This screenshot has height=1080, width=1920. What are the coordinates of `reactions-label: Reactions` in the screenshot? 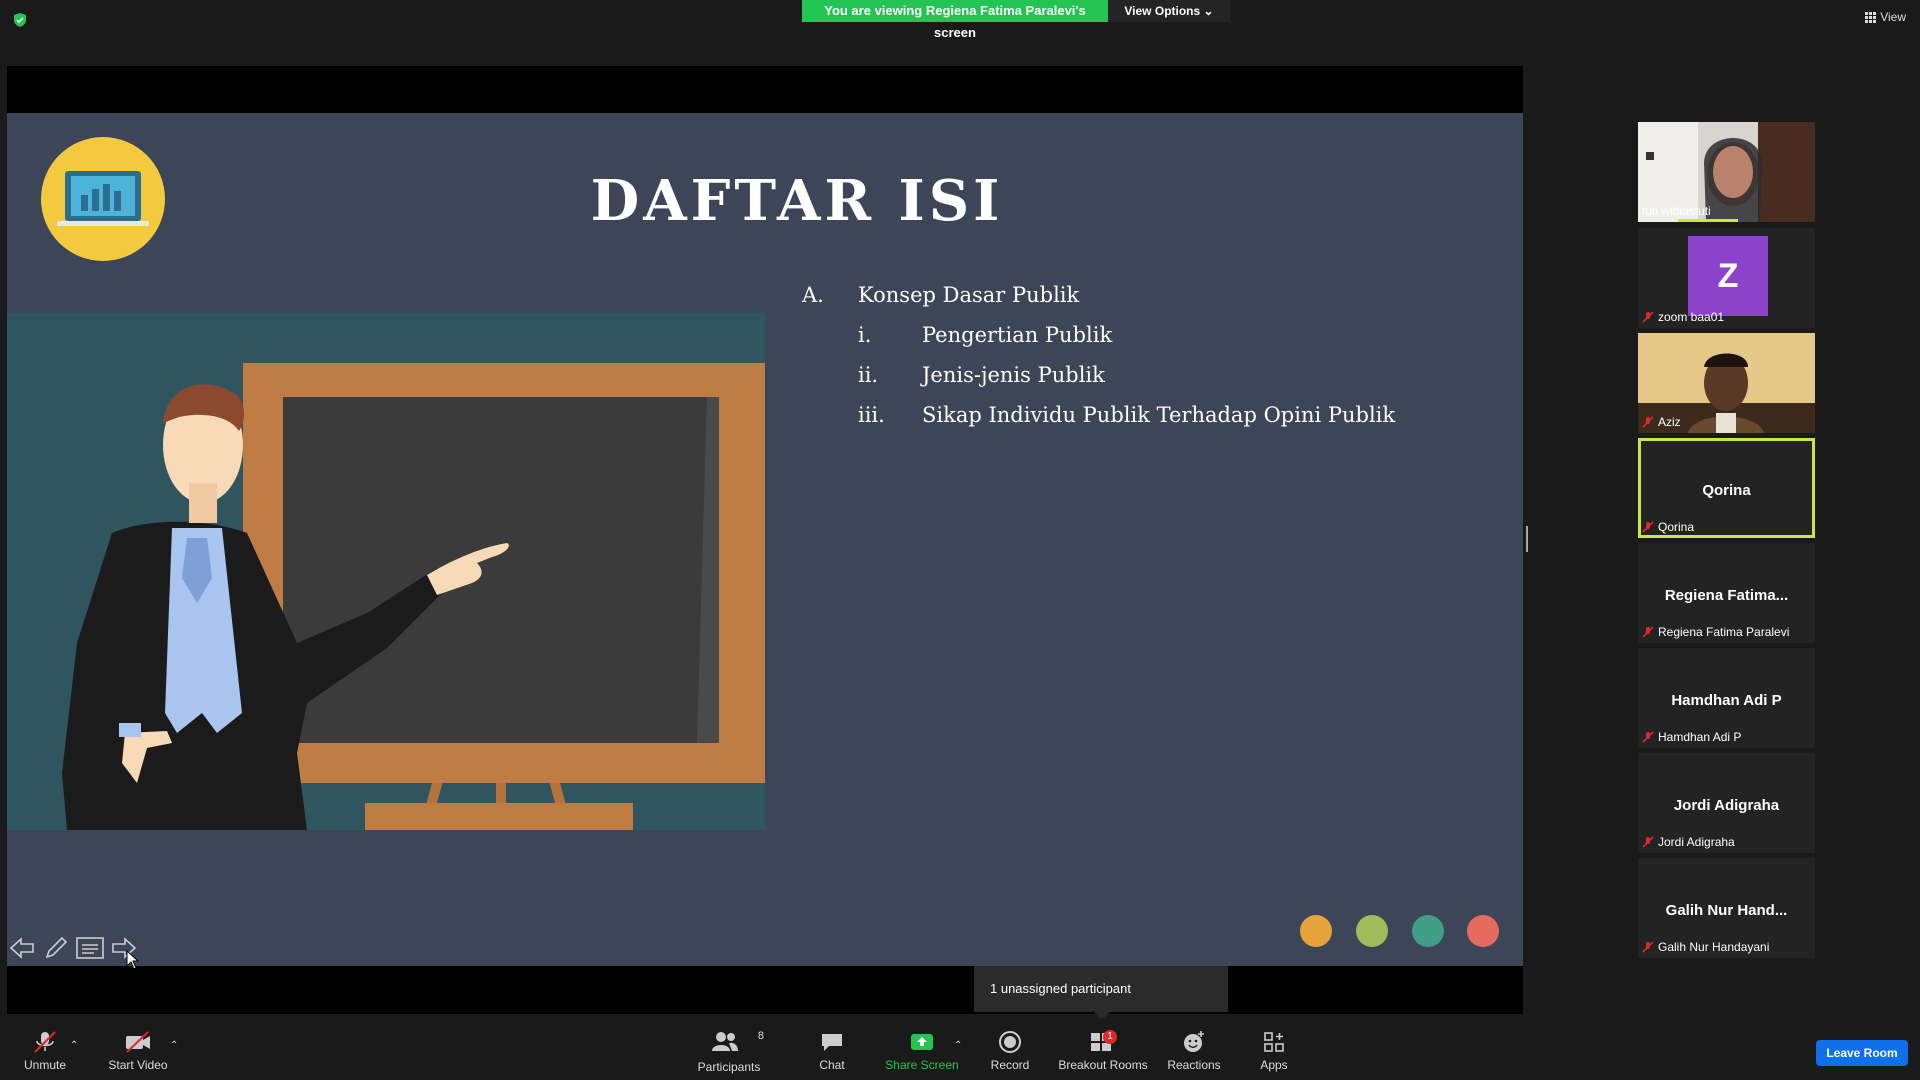 It's located at (1194, 1065).